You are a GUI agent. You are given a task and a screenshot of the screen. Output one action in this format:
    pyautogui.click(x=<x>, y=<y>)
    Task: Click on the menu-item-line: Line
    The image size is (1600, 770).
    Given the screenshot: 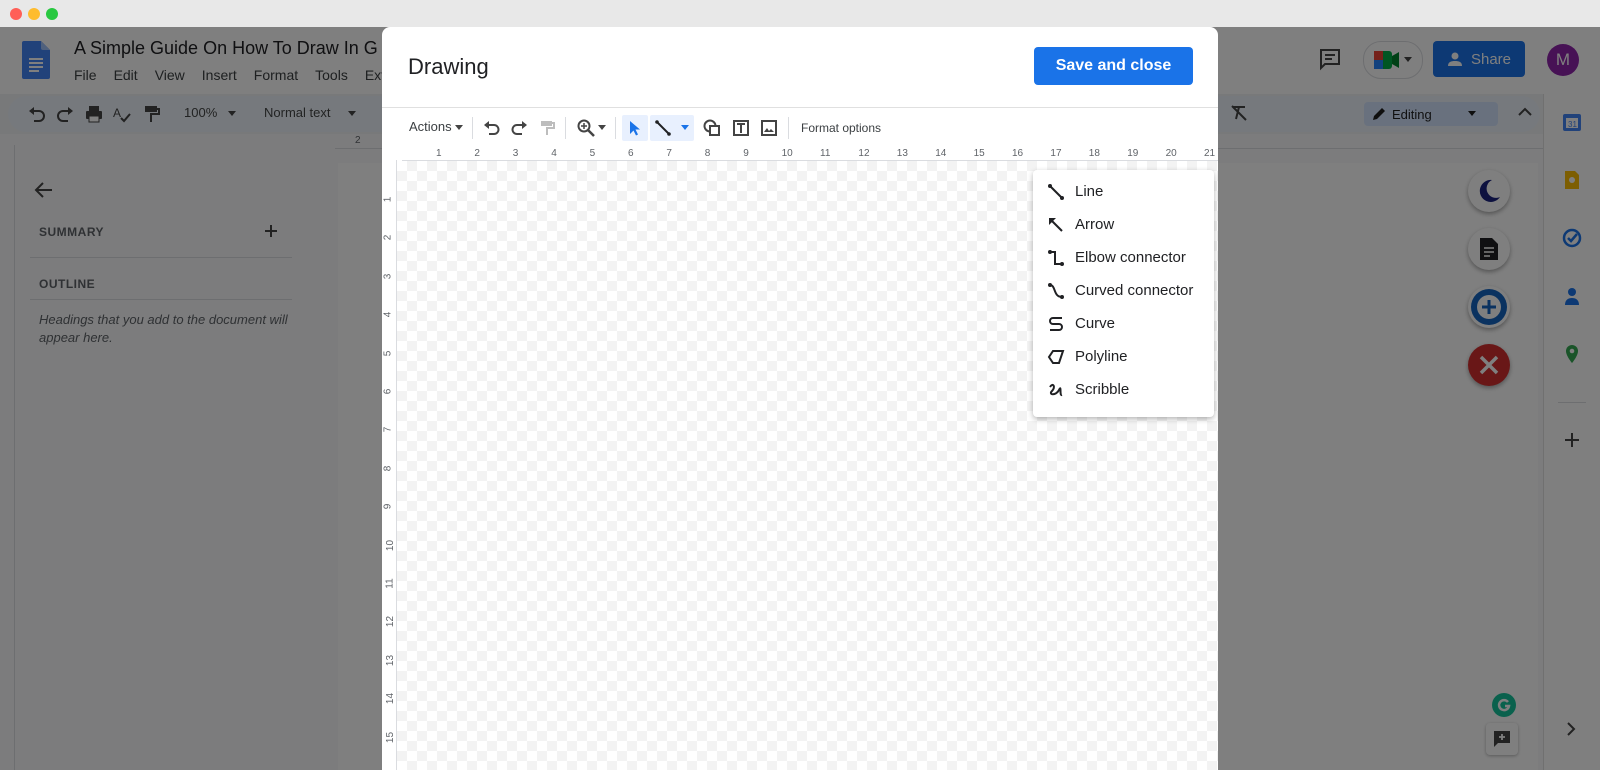 What is the action you would take?
    pyautogui.click(x=1123, y=191)
    